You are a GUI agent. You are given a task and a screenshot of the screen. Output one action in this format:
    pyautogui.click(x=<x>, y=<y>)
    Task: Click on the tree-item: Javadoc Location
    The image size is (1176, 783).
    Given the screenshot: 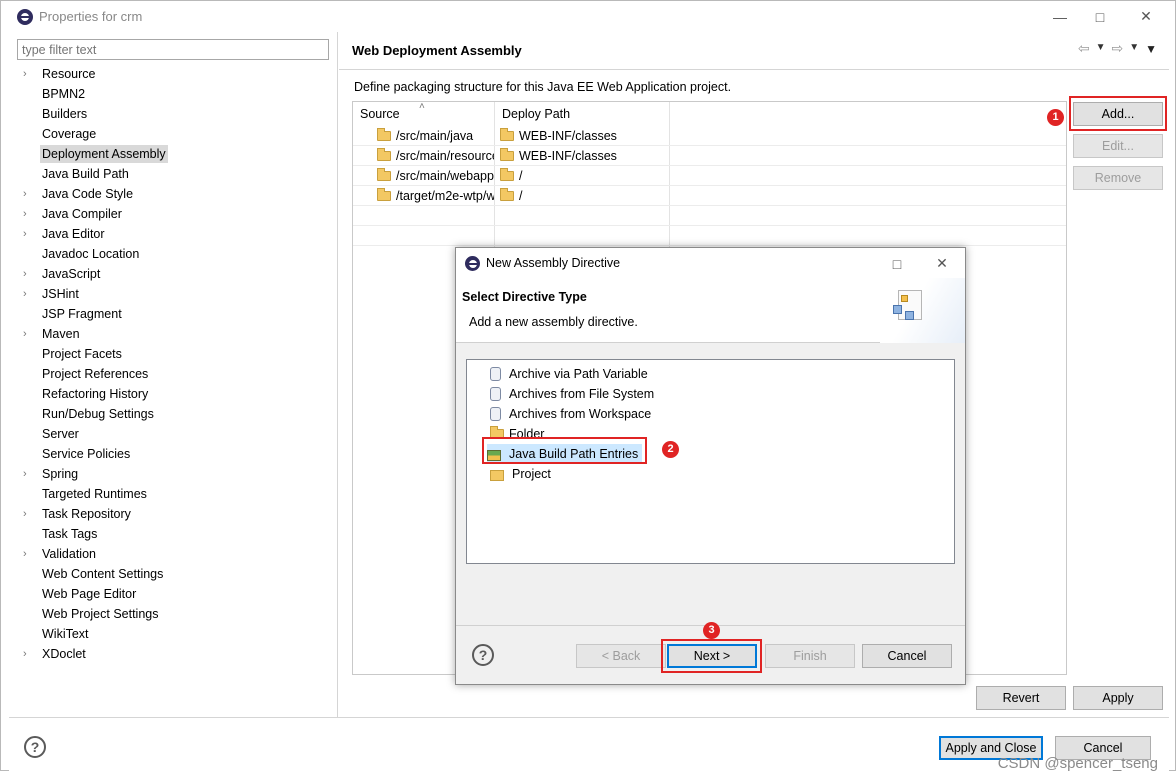 What is the action you would take?
    pyautogui.click(x=173, y=254)
    